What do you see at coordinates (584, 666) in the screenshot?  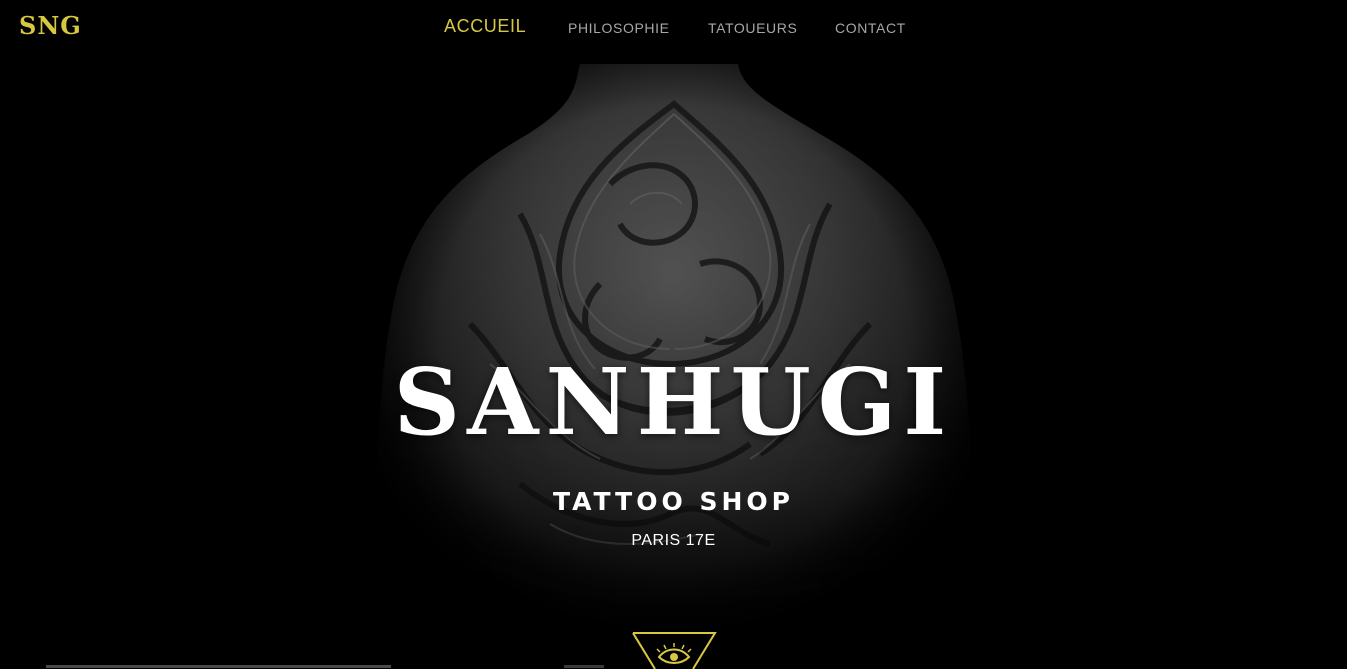 I see `section-divider-center` at bounding box center [584, 666].